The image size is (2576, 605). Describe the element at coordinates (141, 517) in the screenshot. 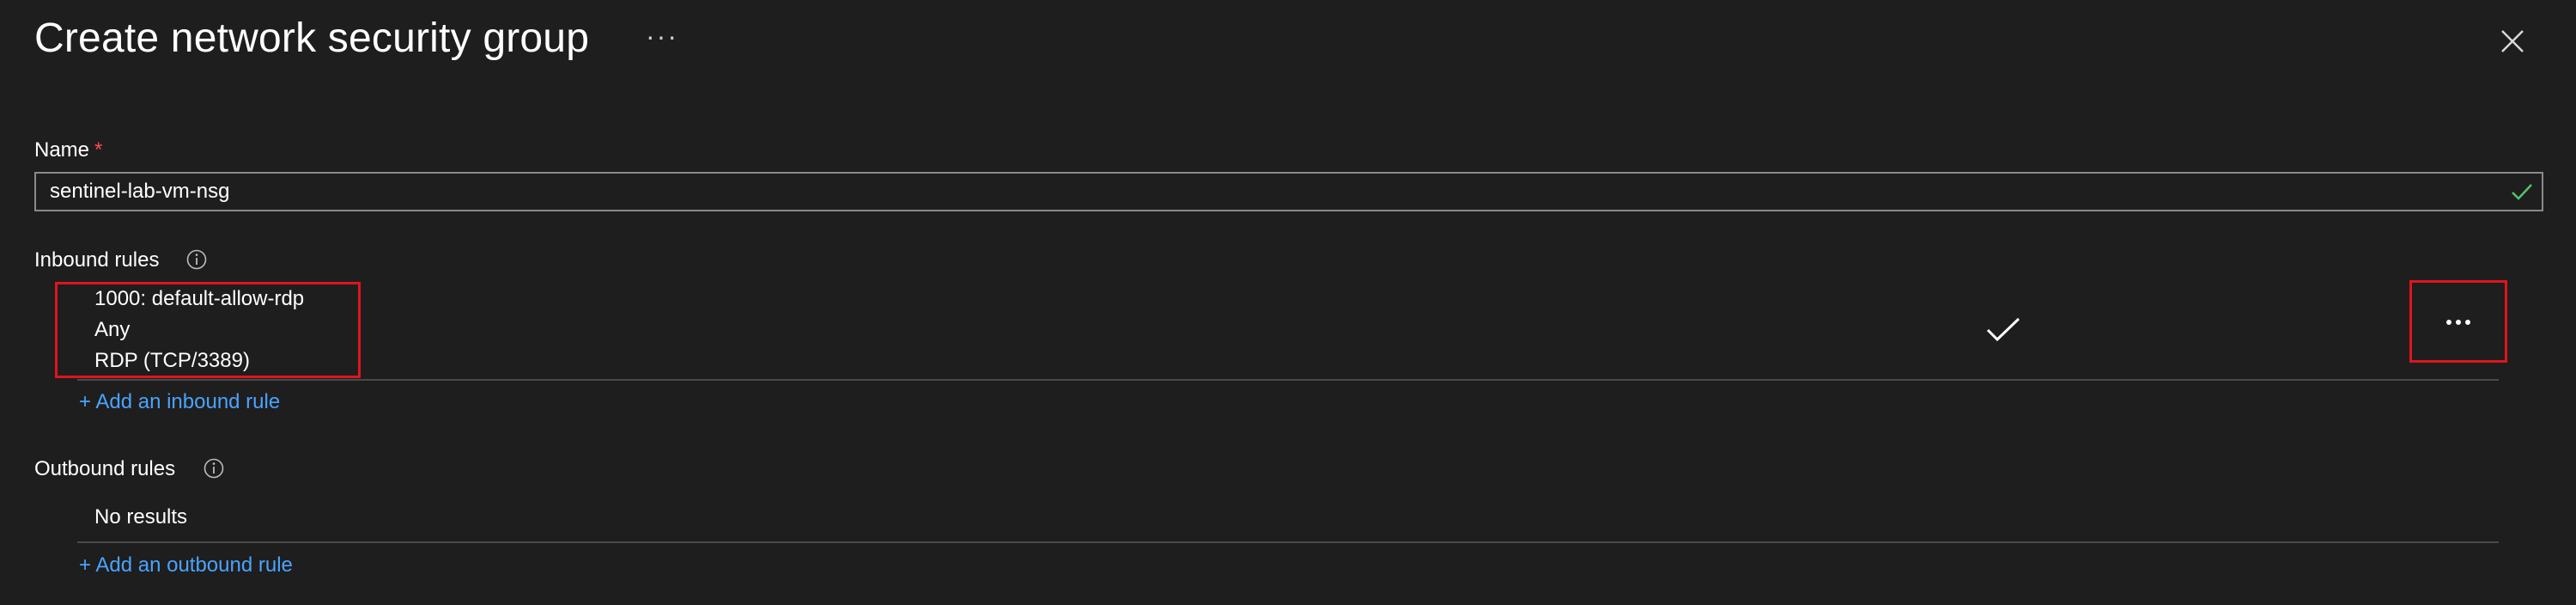

I see `outbound-empty-text: No results` at that location.